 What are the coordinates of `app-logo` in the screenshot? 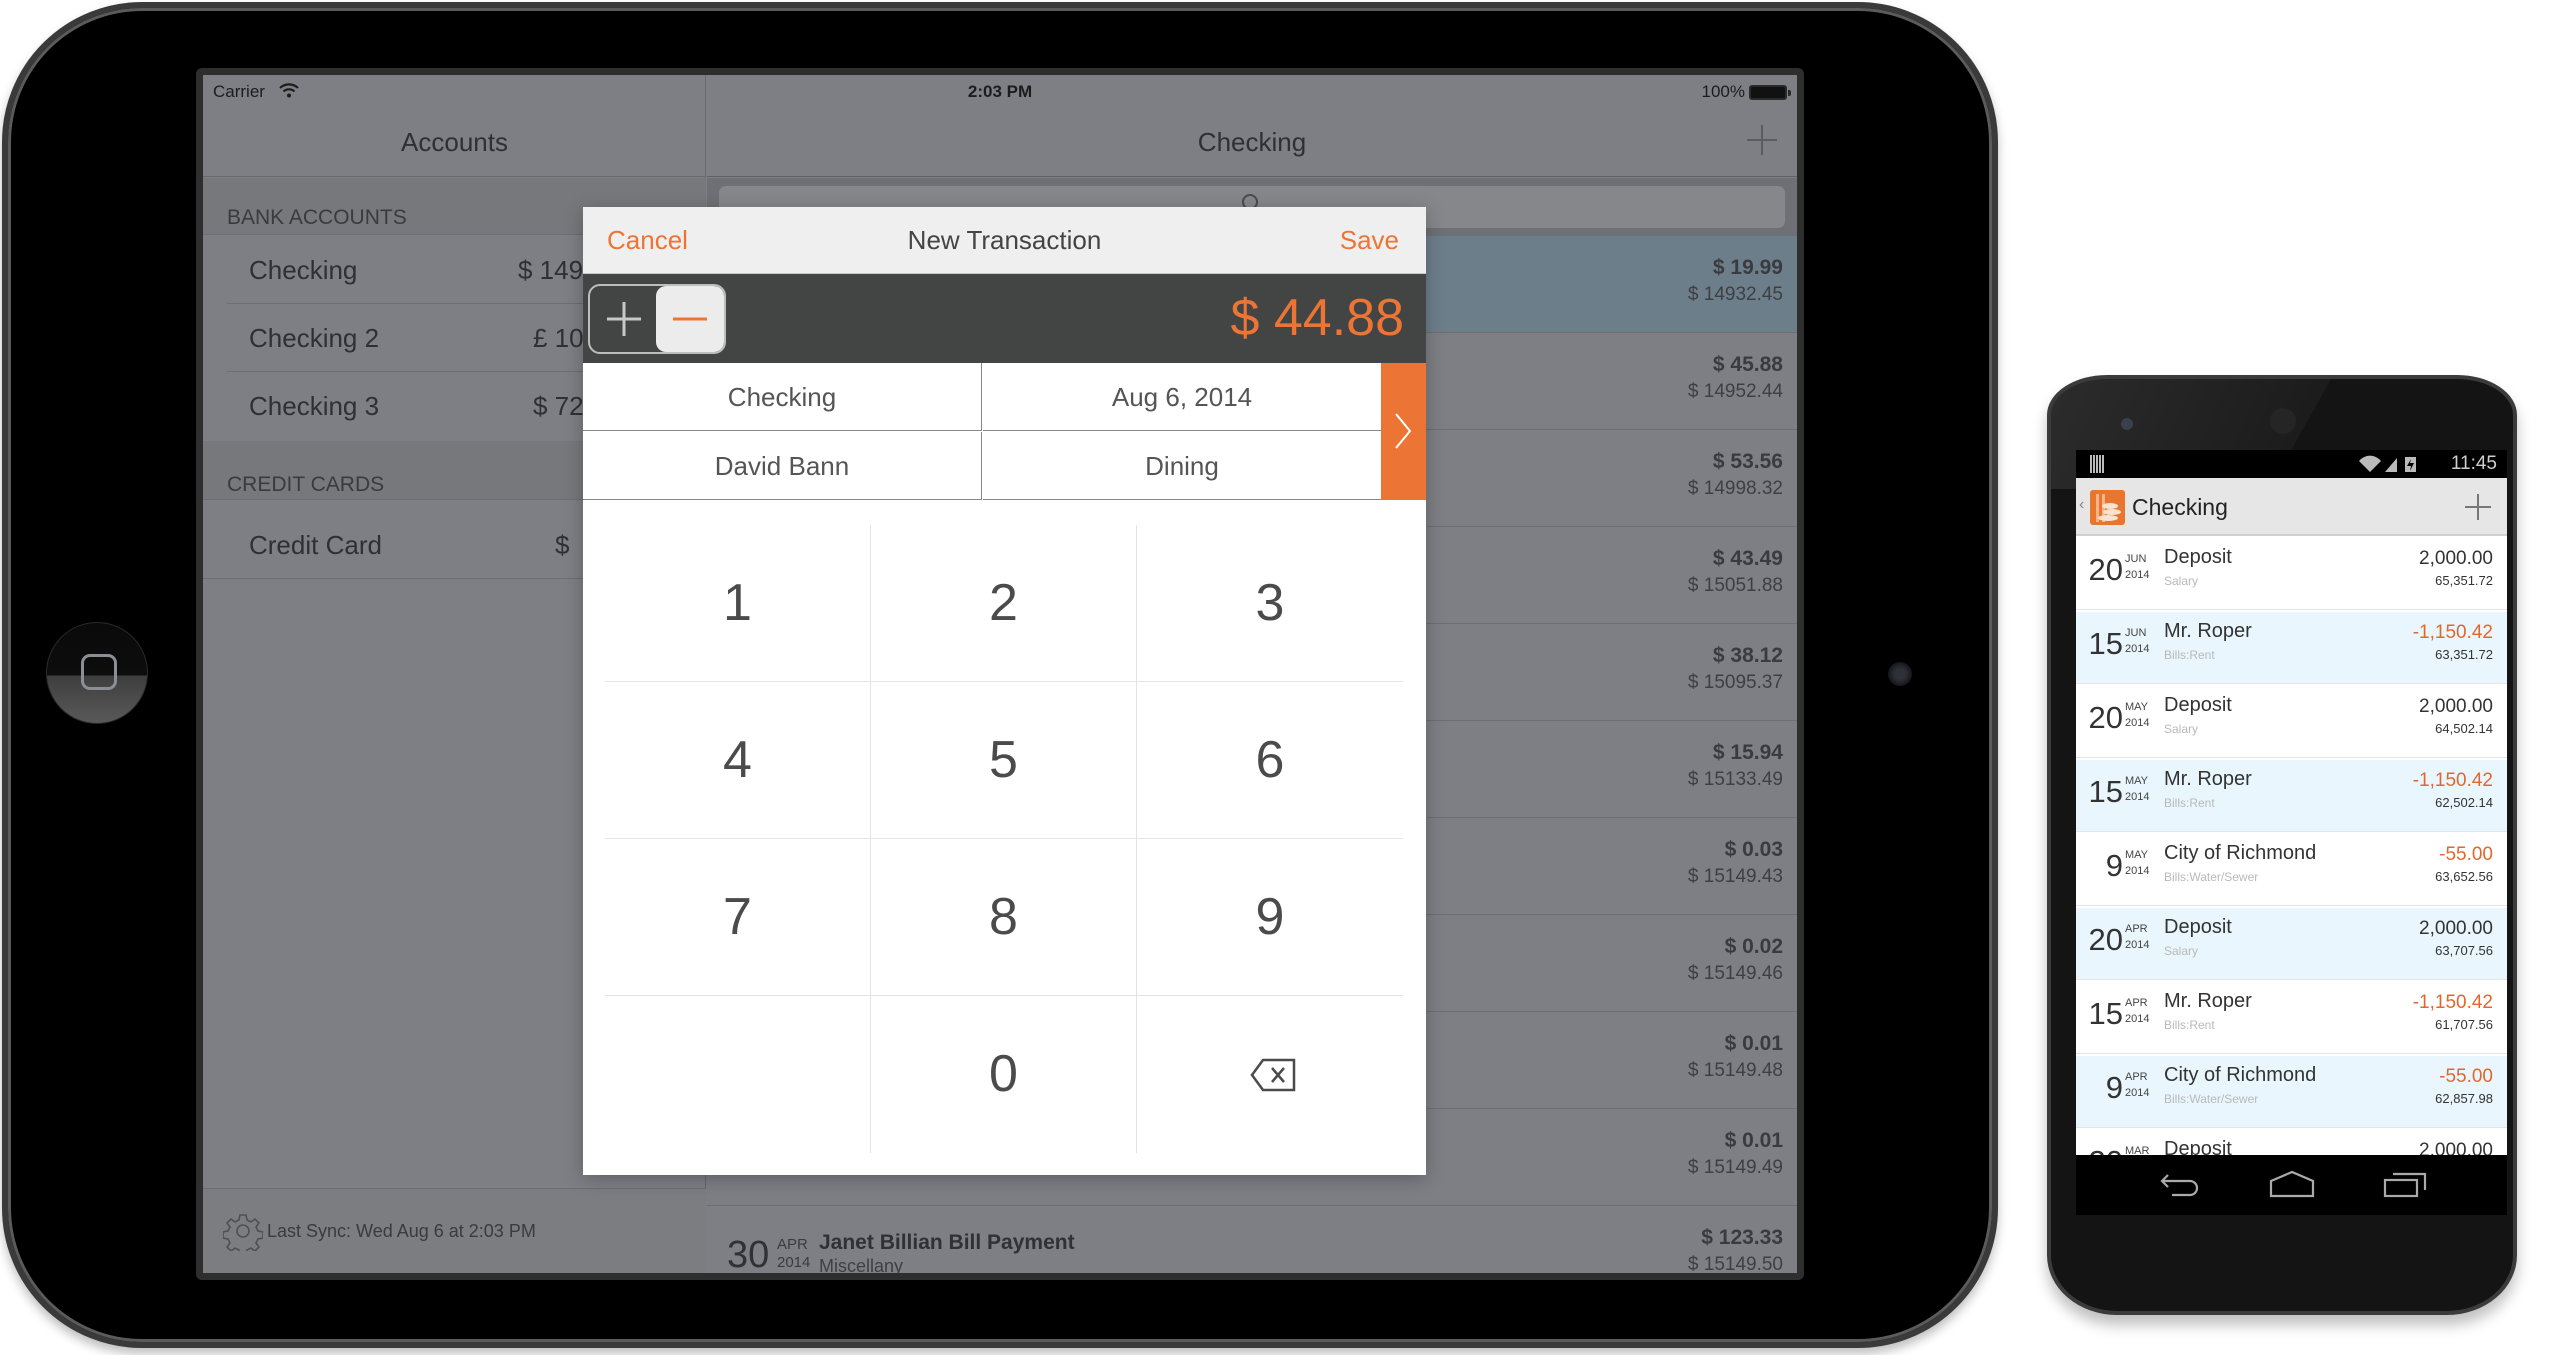 It's located at (2107, 507).